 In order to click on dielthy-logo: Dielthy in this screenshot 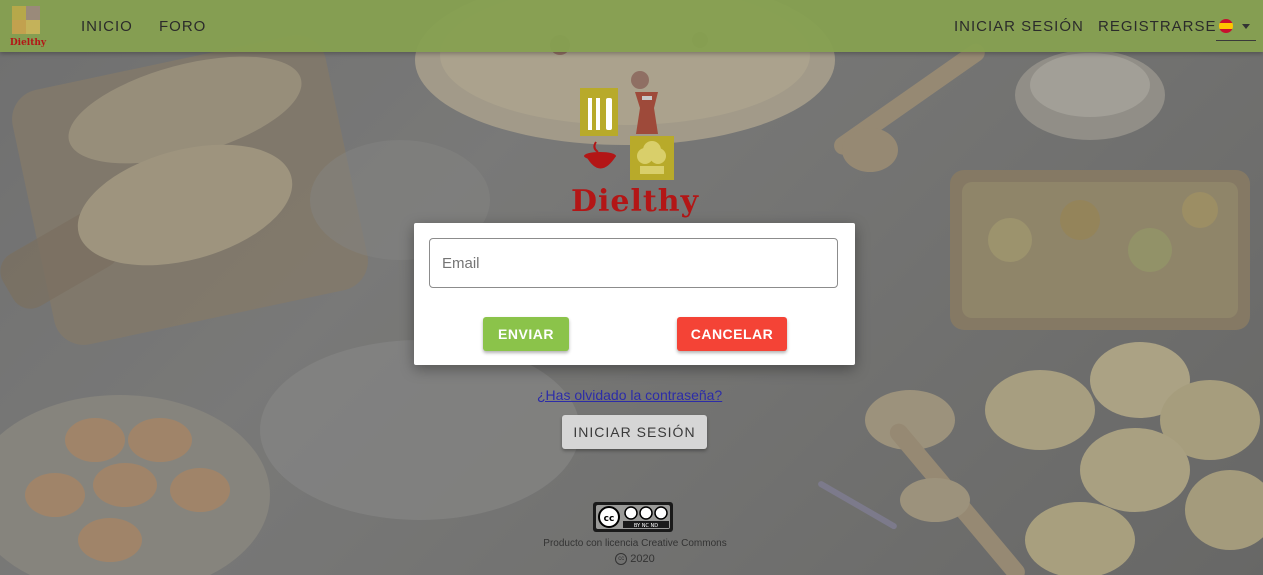, I will do `click(635, 154)`.